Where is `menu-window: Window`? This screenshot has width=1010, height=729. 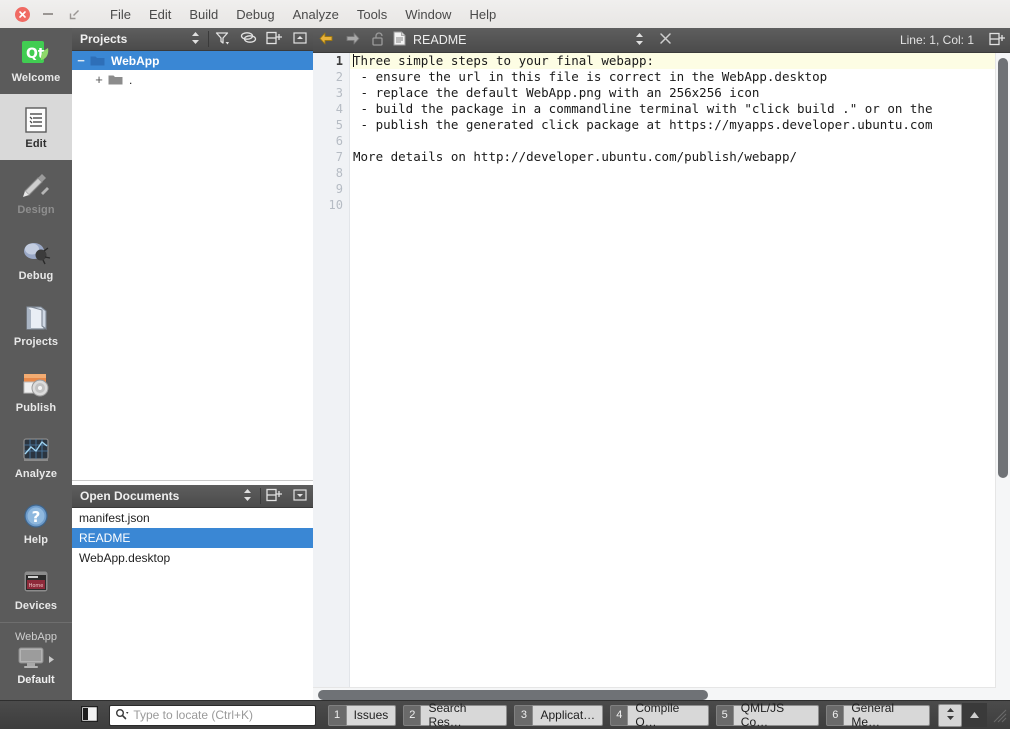
menu-window: Window is located at coordinates (428, 14).